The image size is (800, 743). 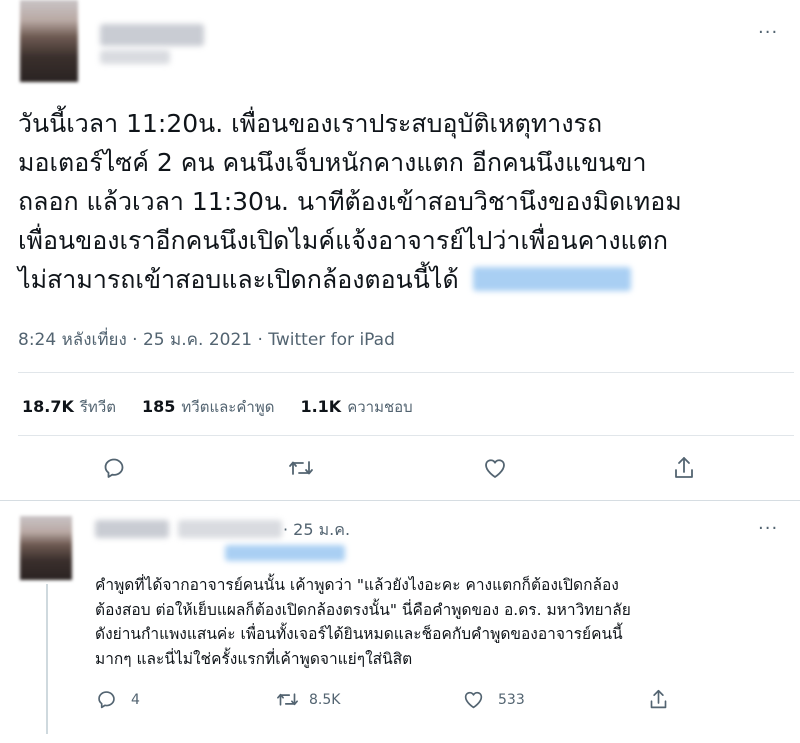 I want to click on author-handle-blurred, so click(x=135, y=57).